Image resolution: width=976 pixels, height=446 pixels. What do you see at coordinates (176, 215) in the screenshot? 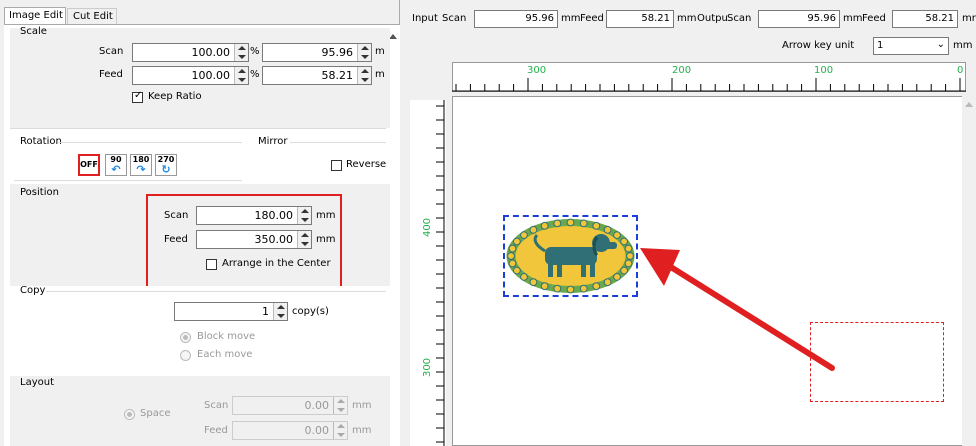
I see `position-scan-label: Scan` at bounding box center [176, 215].